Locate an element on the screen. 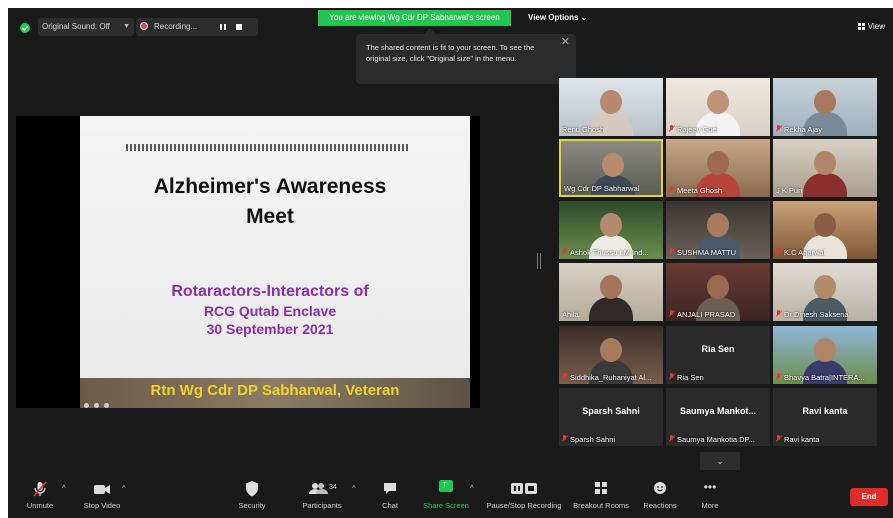 The image size is (893, 518). participant-tile: J K Puri is located at coordinates (825, 168).